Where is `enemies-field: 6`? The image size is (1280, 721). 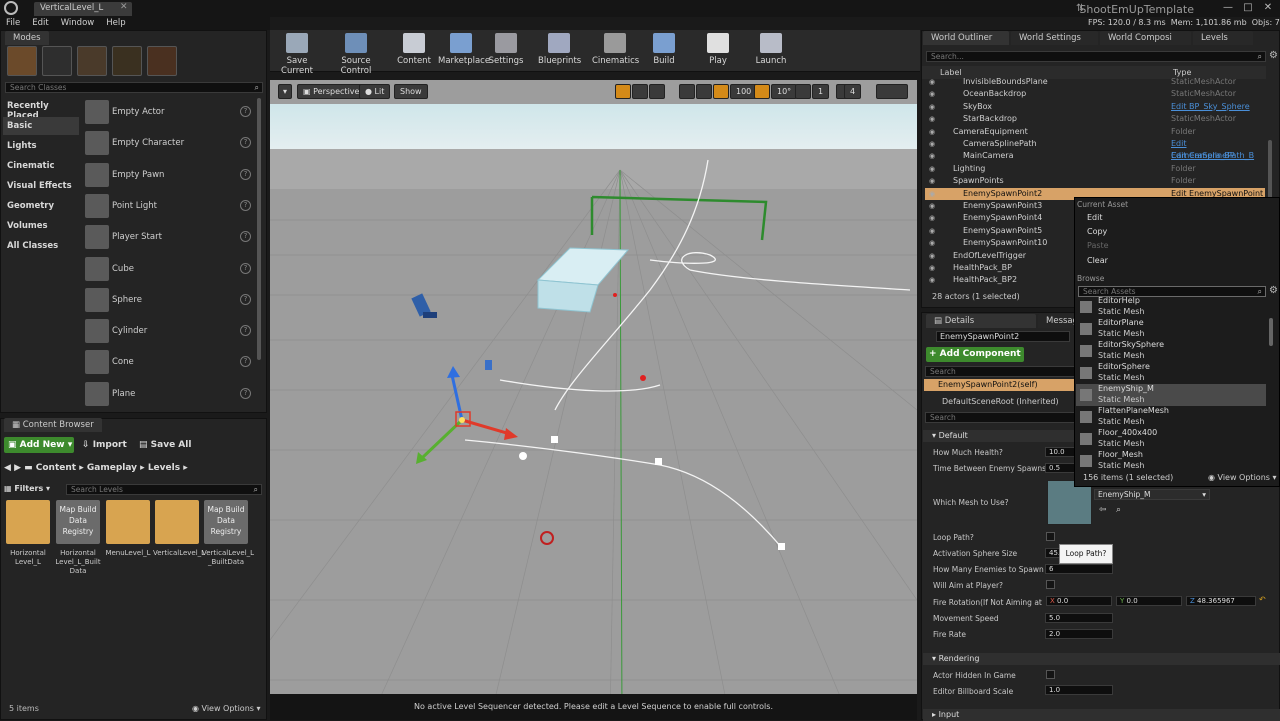
enemies-field: 6 is located at coordinates (1079, 569).